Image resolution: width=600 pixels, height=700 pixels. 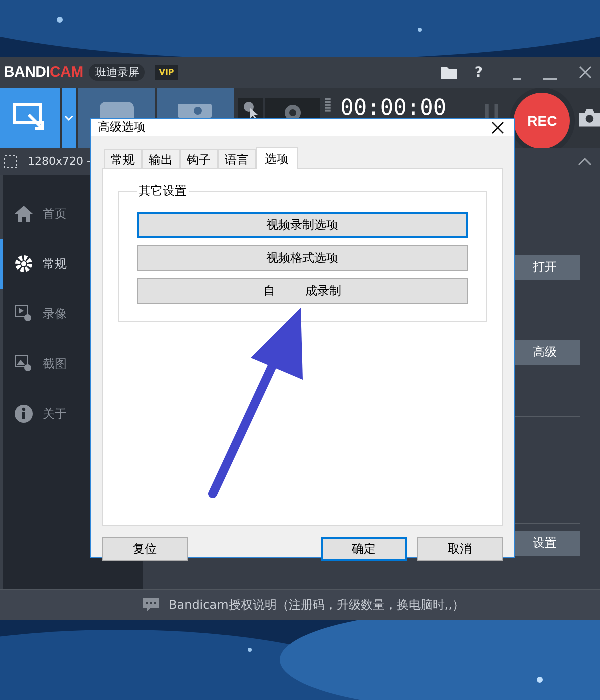 What do you see at coordinates (542, 121) in the screenshot?
I see `record-button: REC` at bounding box center [542, 121].